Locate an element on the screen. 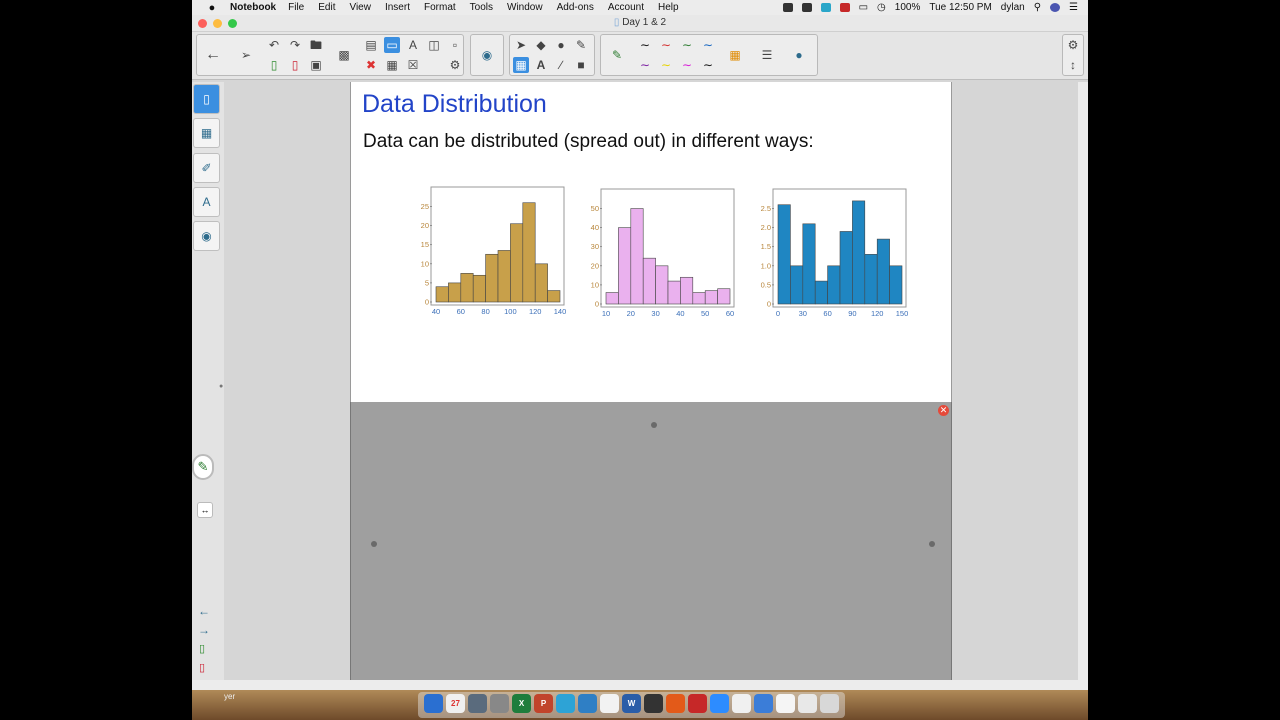  close-shade-icon: ✕ is located at coordinates (943, 410).